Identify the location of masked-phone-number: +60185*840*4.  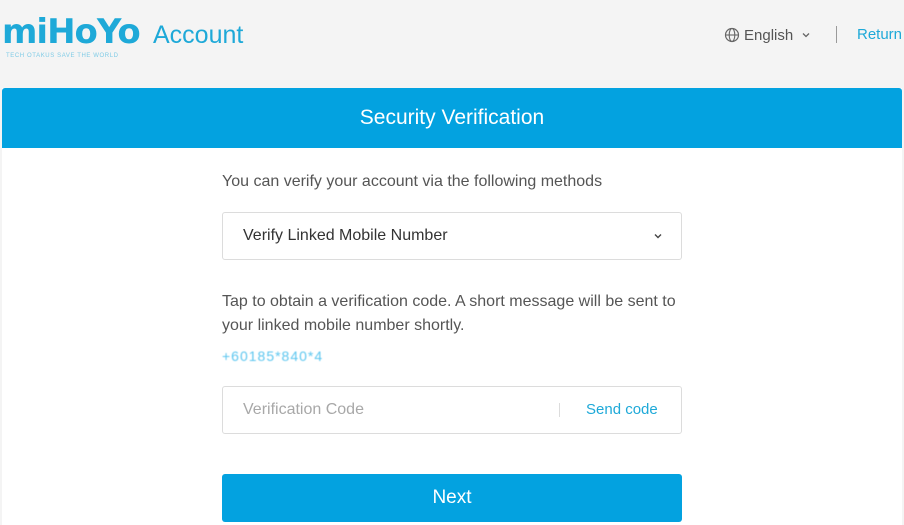
(273, 356).